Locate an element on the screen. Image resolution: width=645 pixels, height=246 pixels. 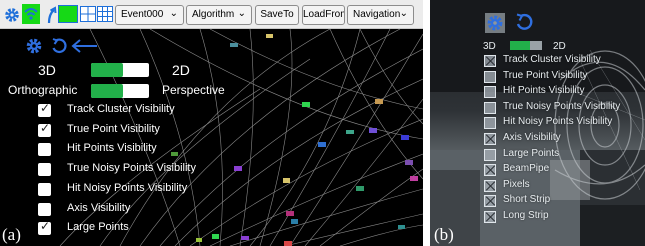
load-from-button: LoadFrom is located at coordinates (323, 15).